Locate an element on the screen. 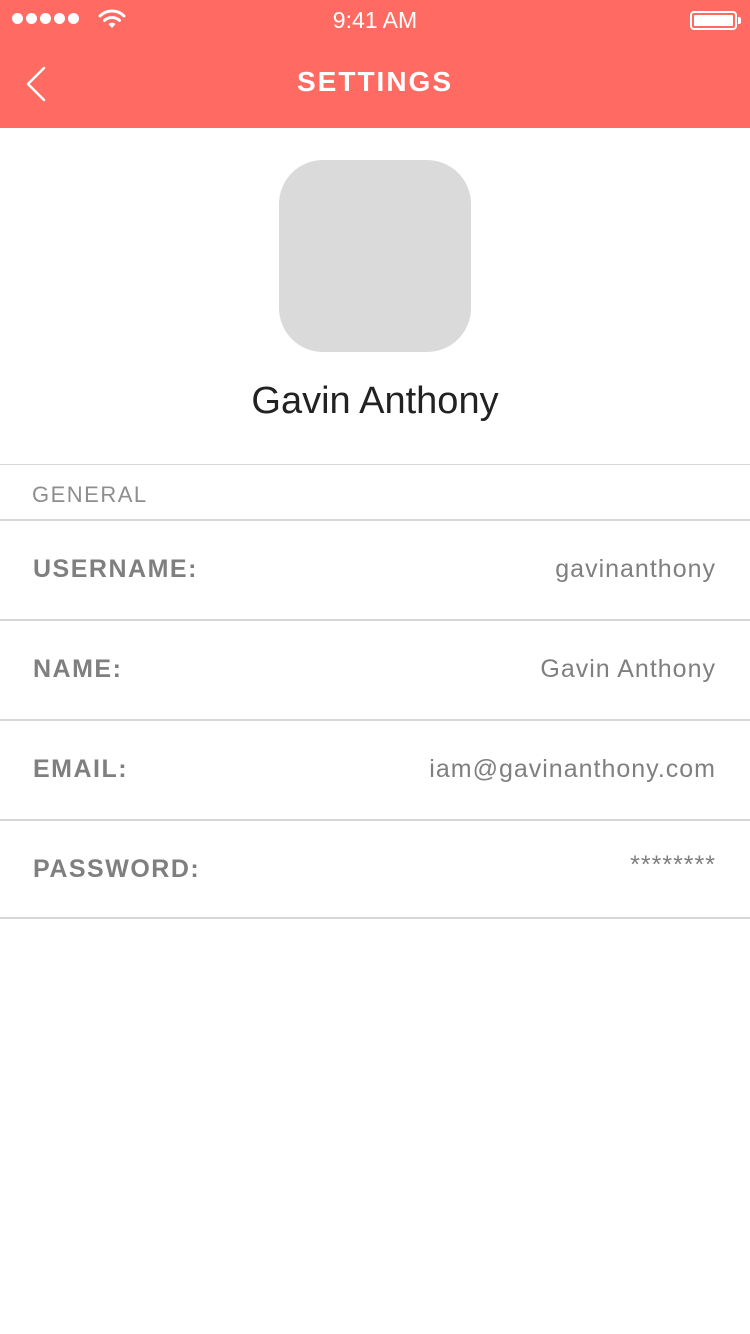  nav-header: 9:41 AM SETTINGS is located at coordinates (375, 64).